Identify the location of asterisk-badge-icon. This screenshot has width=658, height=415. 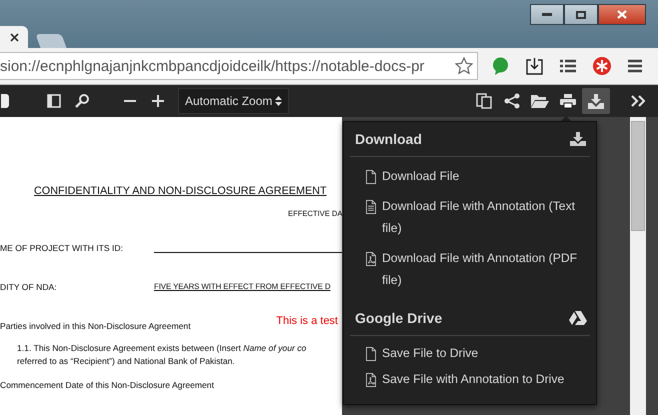
(602, 66).